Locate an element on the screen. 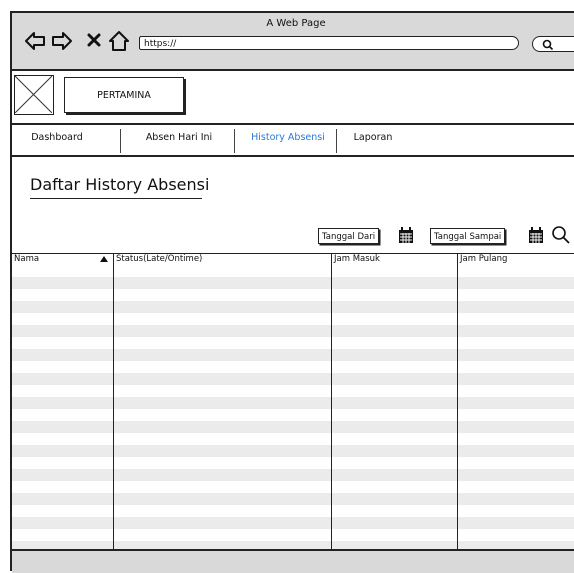 This screenshot has height=573, width=574. address-bar: https:// is located at coordinates (329, 43).